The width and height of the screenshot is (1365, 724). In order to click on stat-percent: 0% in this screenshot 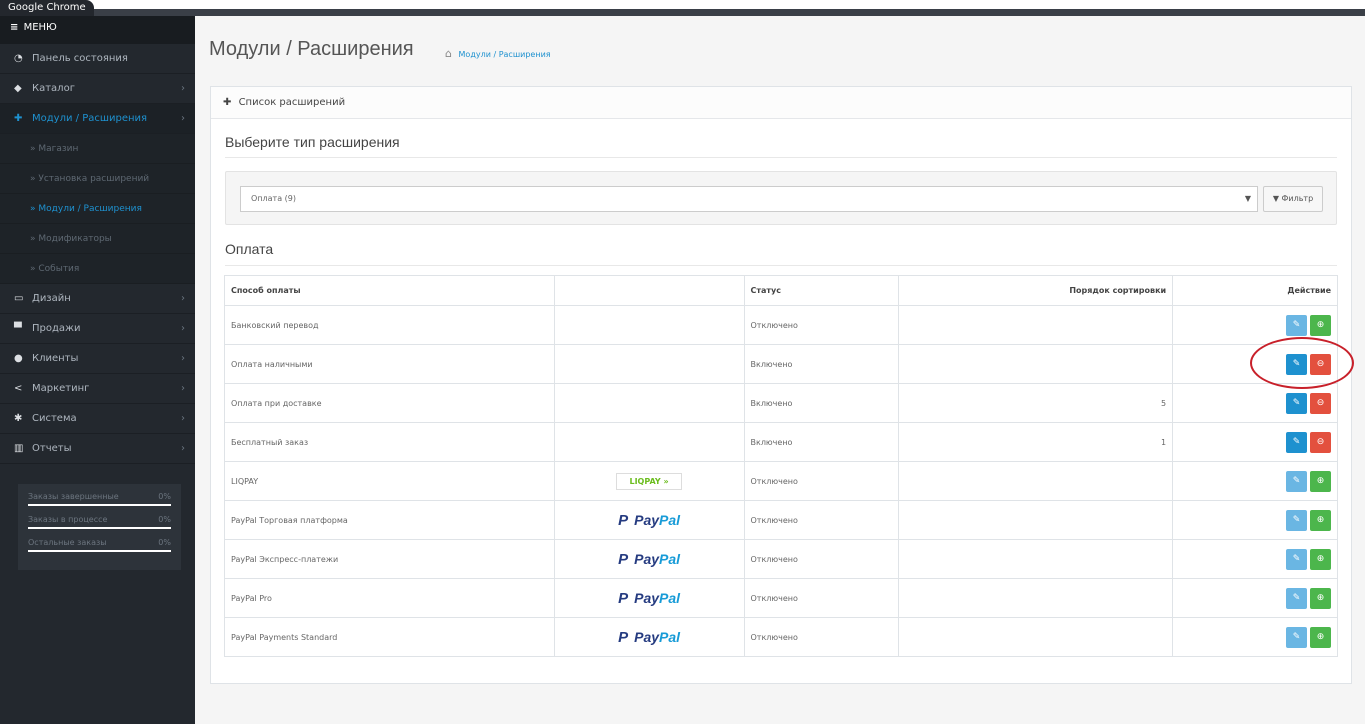, I will do `click(164, 519)`.